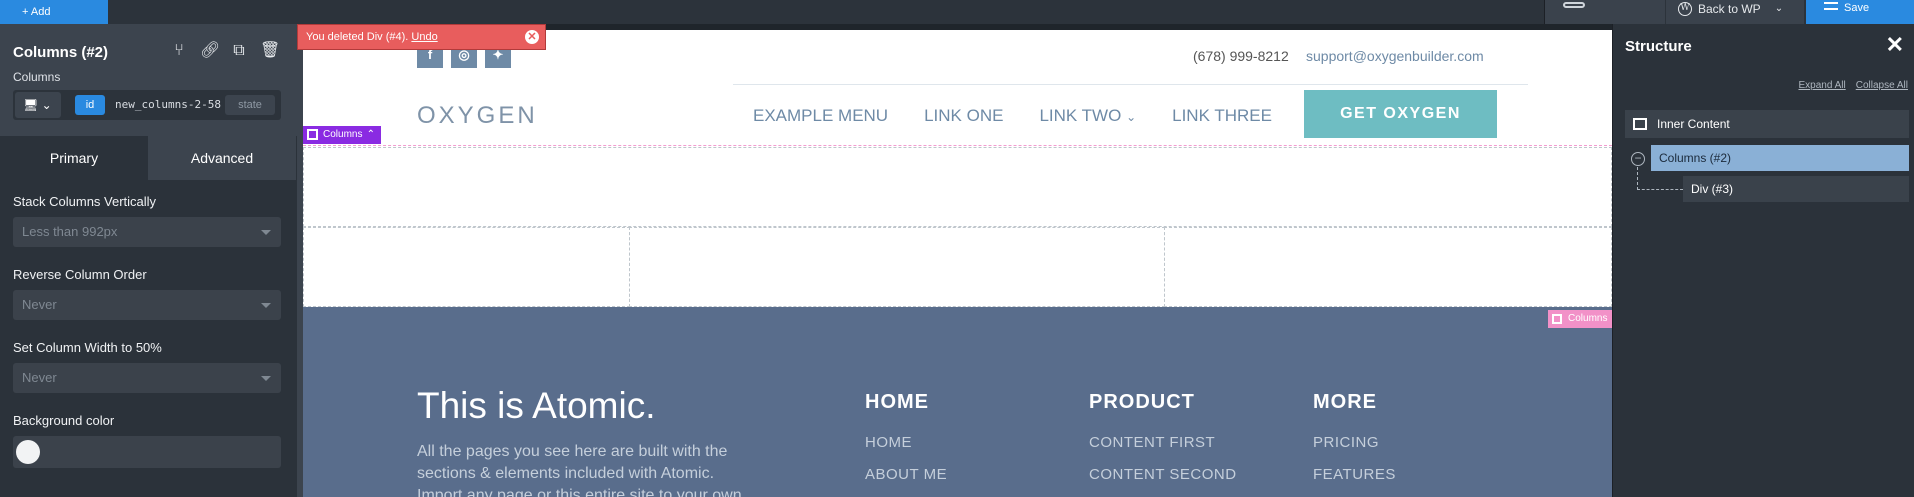 The height and width of the screenshot is (497, 1914). I want to click on color-swatch, so click(28, 452).